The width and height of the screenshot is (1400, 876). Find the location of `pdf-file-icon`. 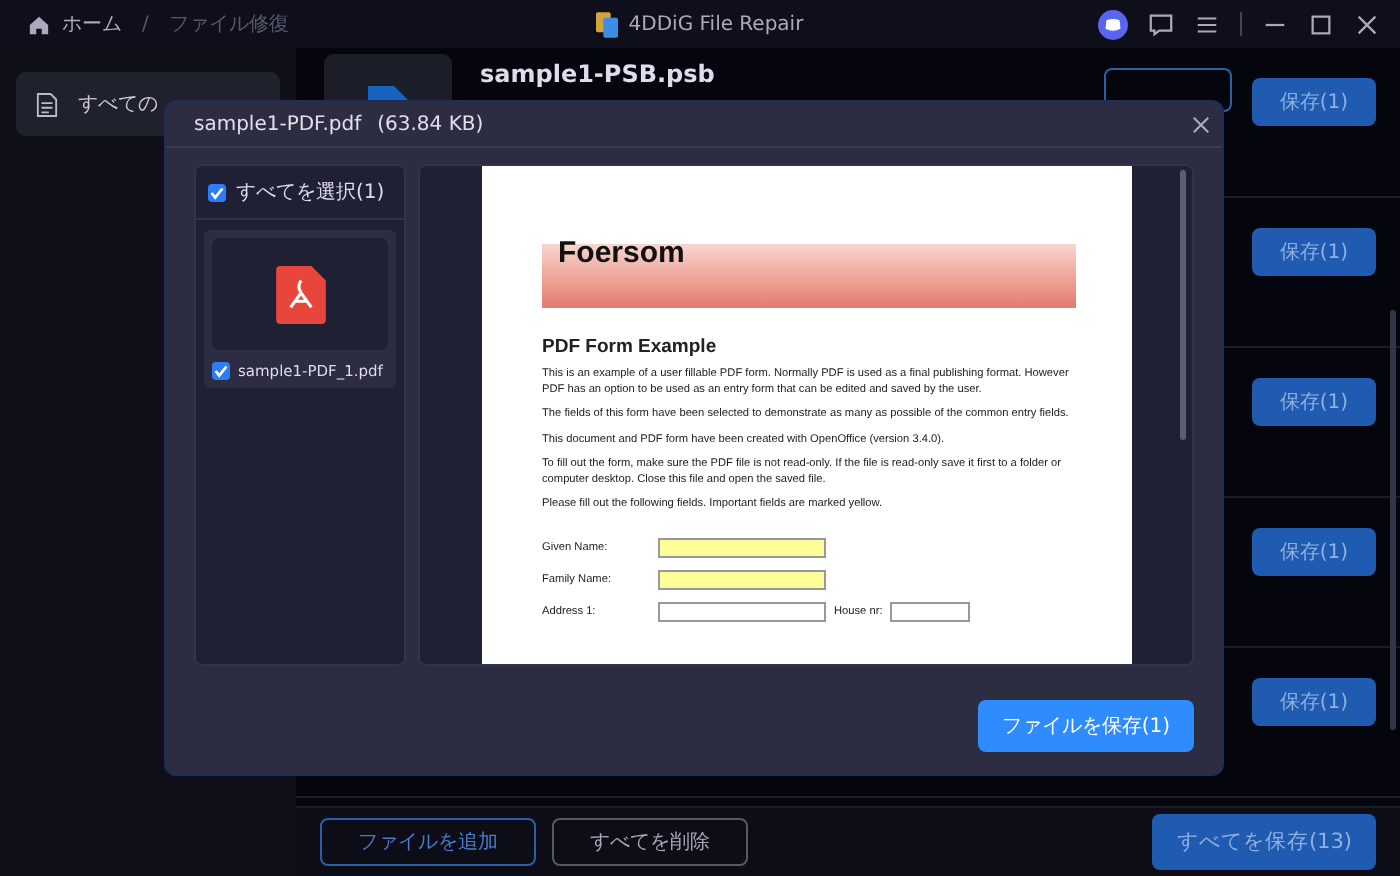

pdf-file-icon is located at coordinates (300, 294).